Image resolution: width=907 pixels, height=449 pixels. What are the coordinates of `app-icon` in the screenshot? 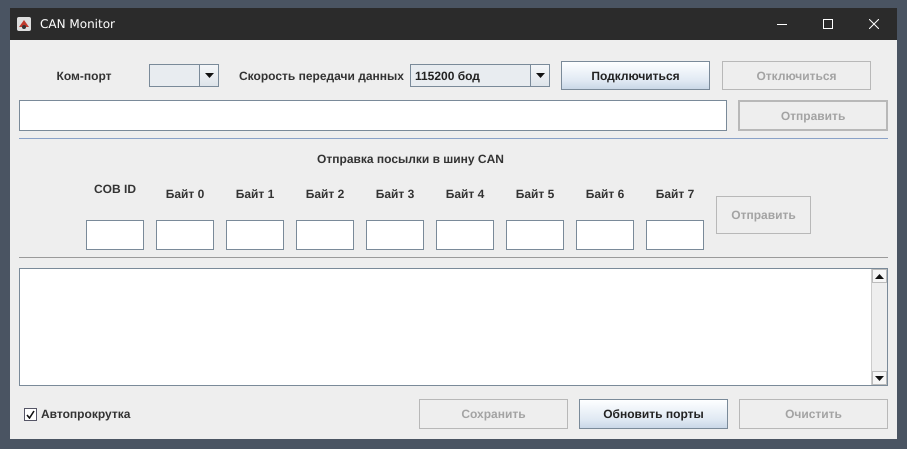 It's located at (24, 24).